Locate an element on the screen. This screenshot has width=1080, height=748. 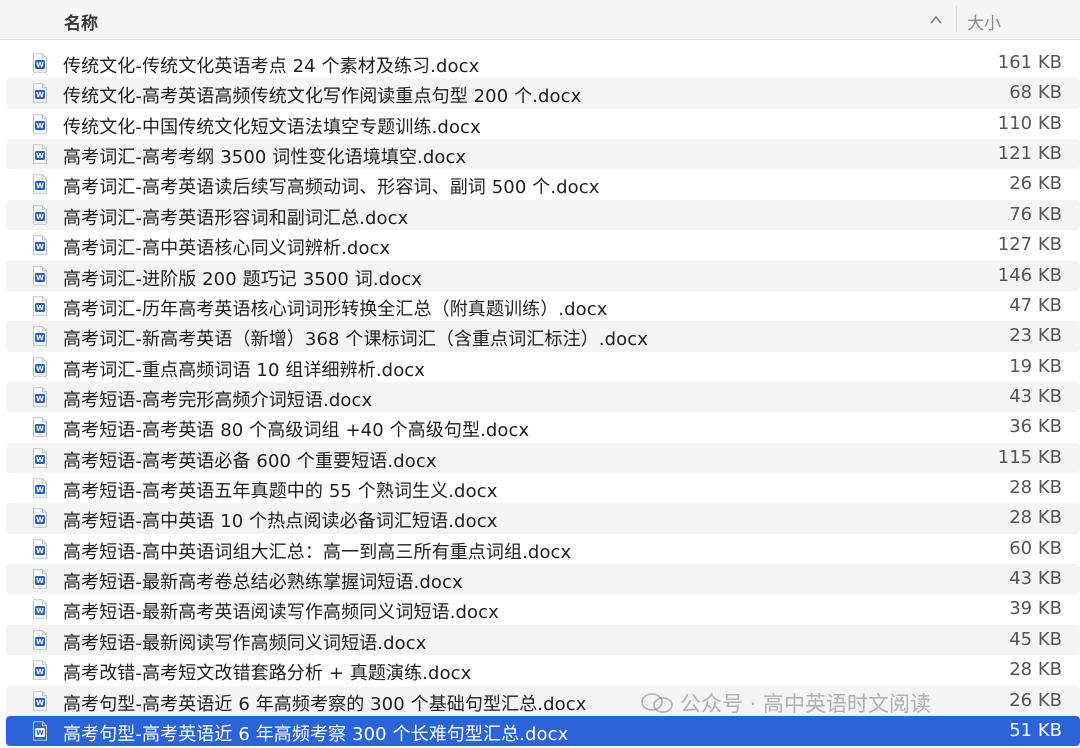
file-name: 高考短语-高考完形高频介词短语.docx is located at coordinates (218, 400).